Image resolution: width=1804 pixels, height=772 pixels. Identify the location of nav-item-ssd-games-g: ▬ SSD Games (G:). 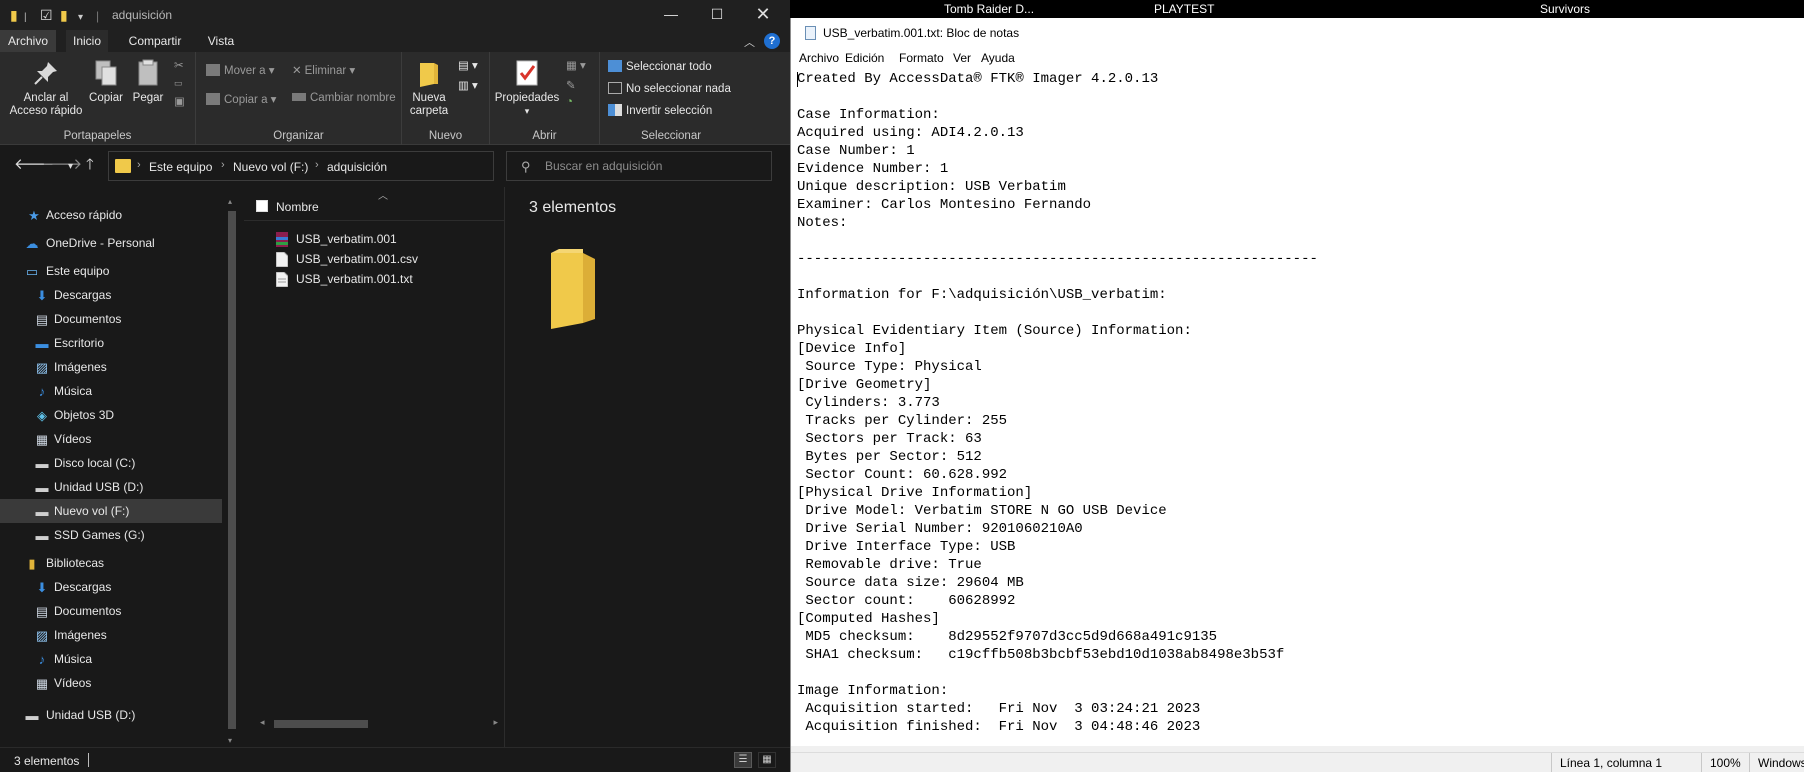
(111, 535).